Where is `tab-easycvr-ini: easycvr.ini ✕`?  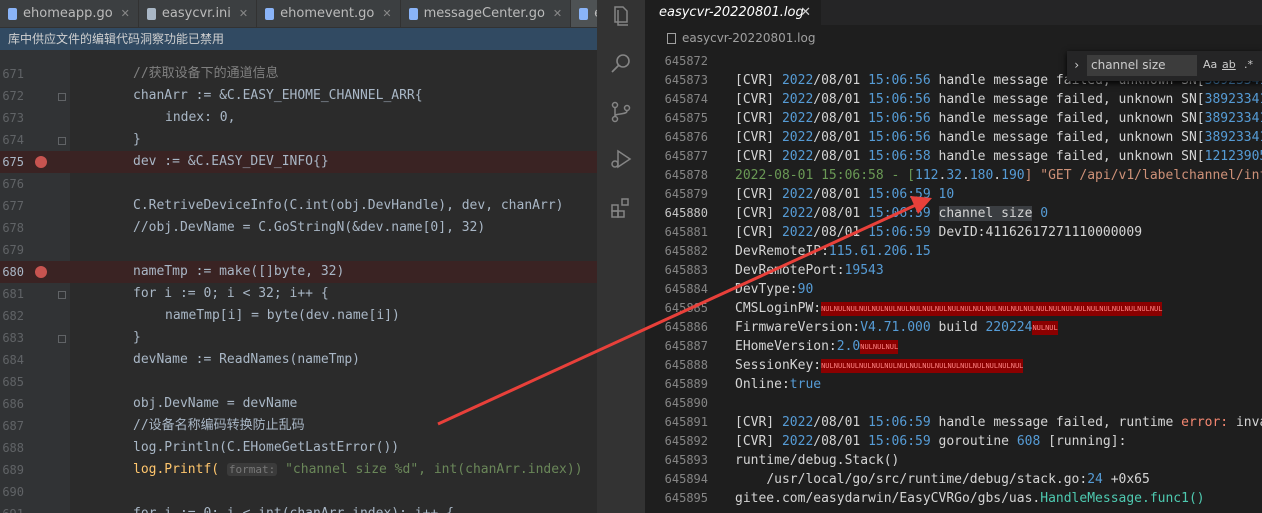
tab-easycvr-ini: easycvr.ini ✕ is located at coordinates (198, 13).